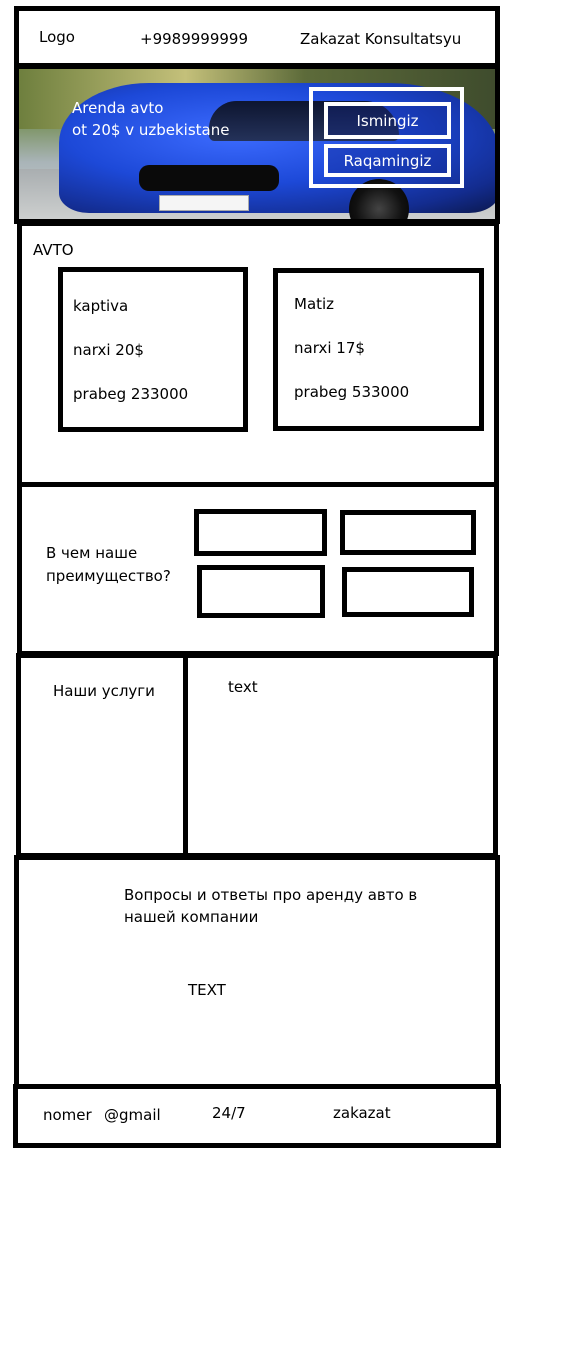  I want to click on services-divider, so click(185, 755).